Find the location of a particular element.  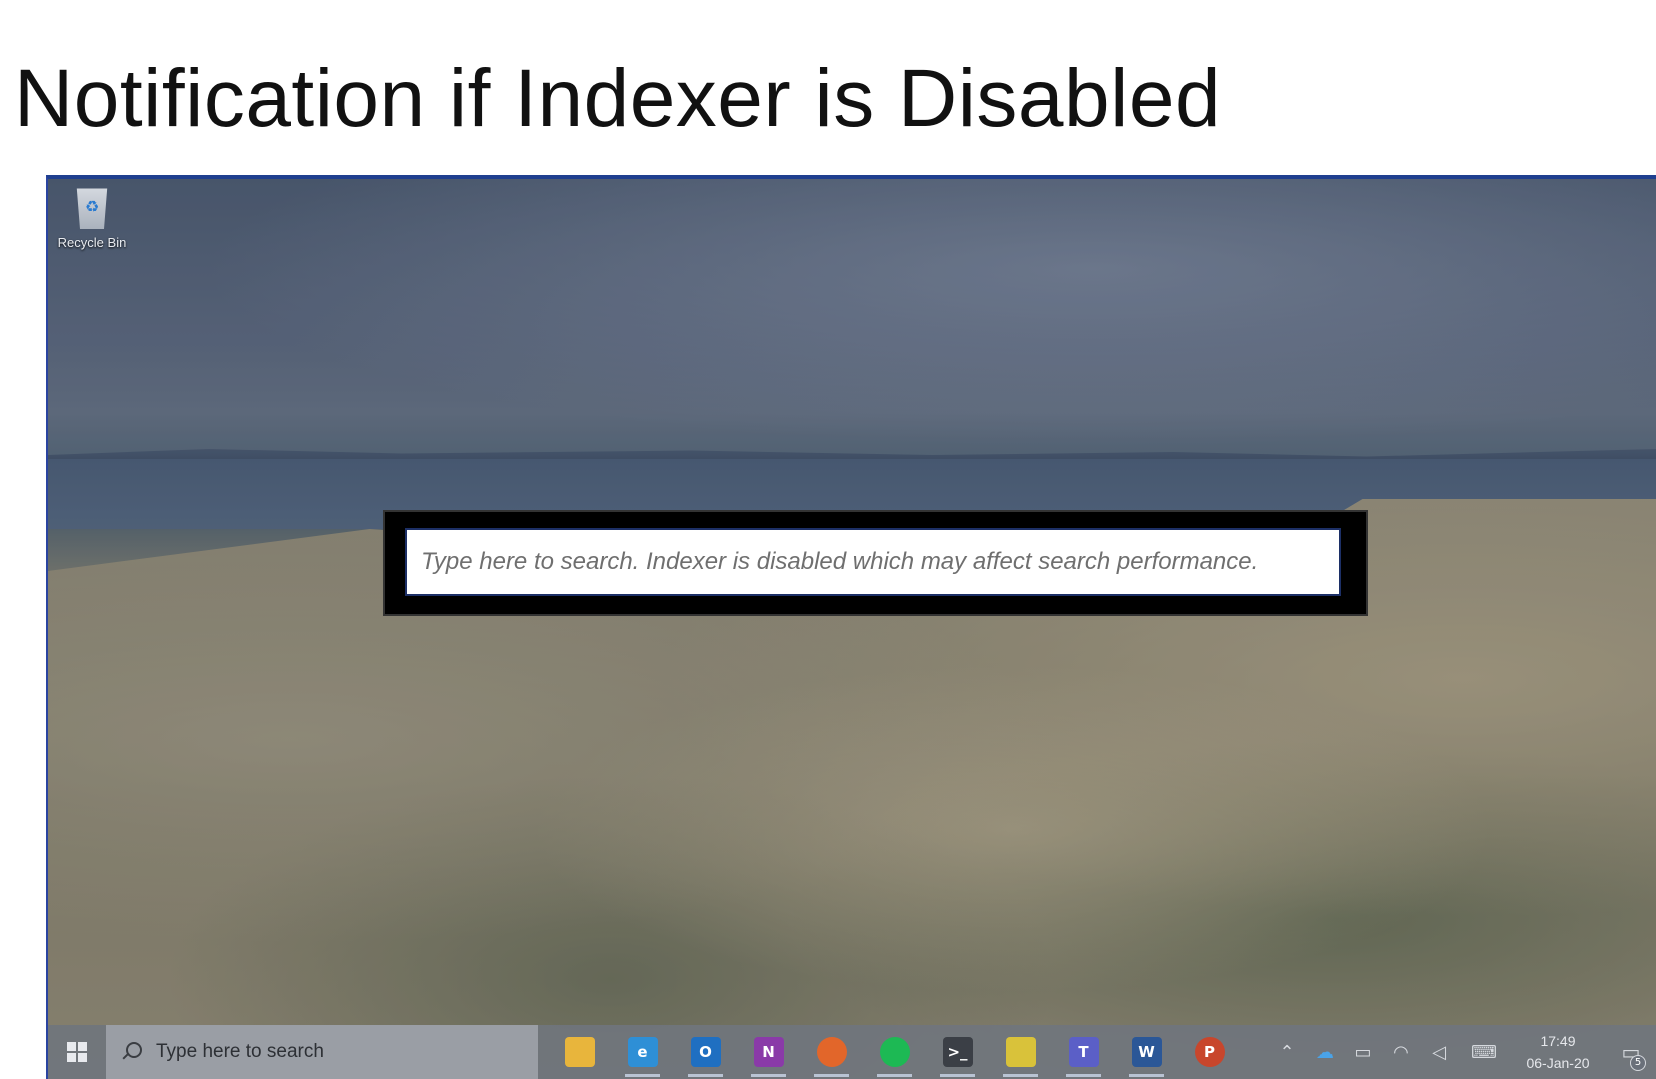

taskbar-app-spotify is located at coordinates (894, 1052).